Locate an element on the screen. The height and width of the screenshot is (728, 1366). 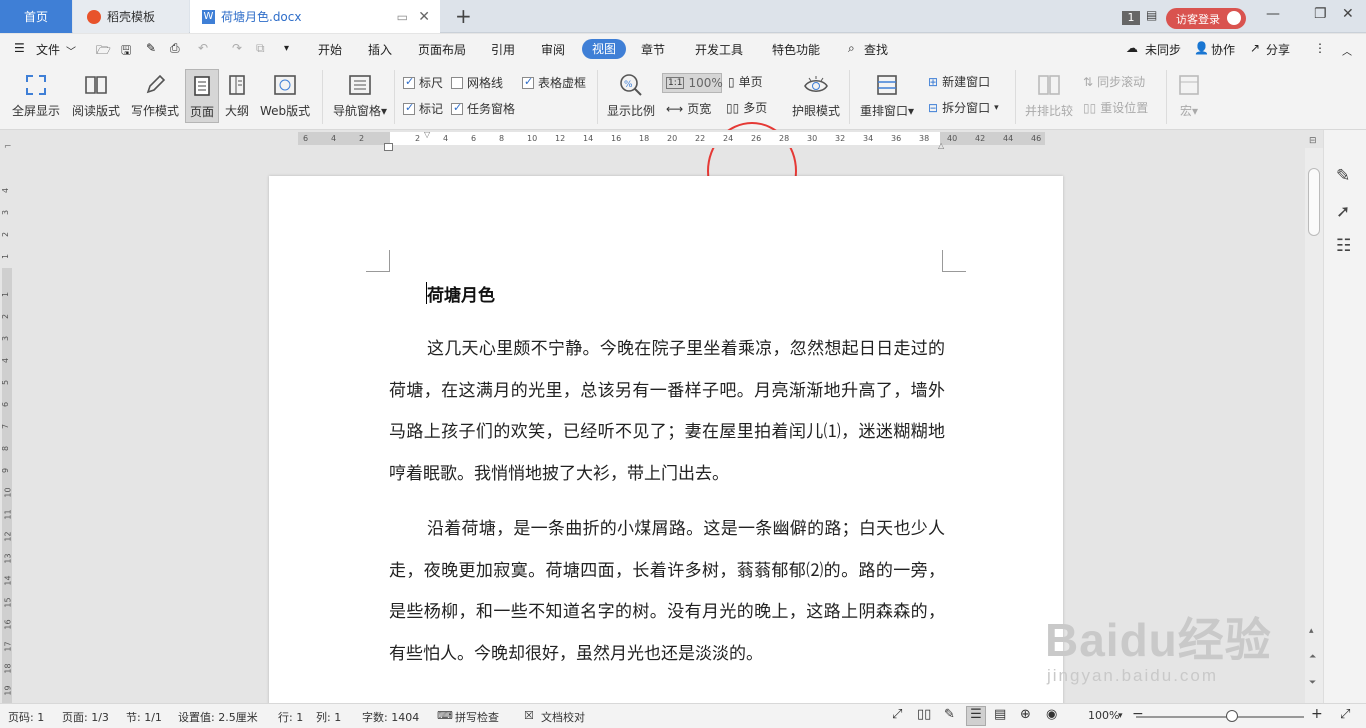
writing-status-icon: ✎ is located at coordinates (949, 714).